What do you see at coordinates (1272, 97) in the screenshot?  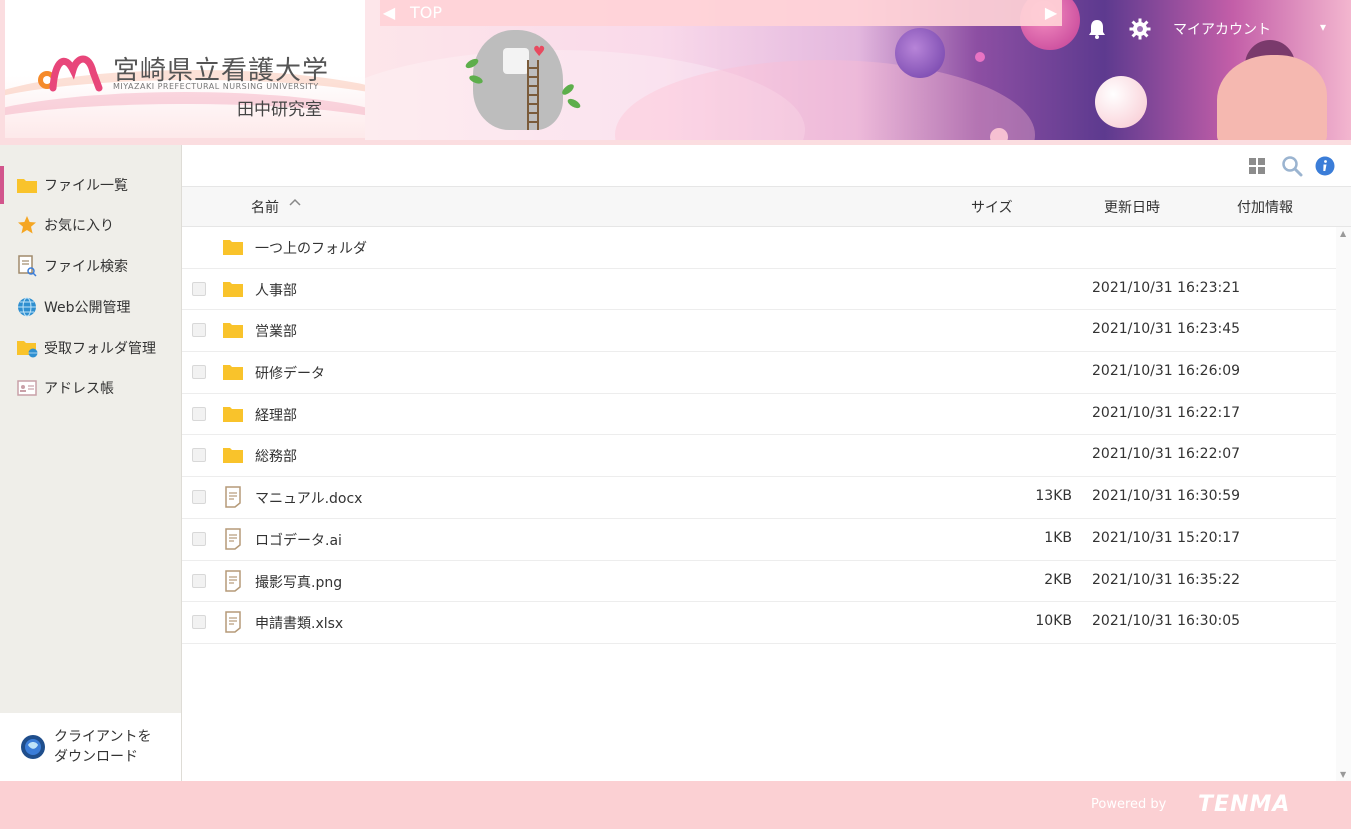 I see `woman-illustration` at bounding box center [1272, 97].